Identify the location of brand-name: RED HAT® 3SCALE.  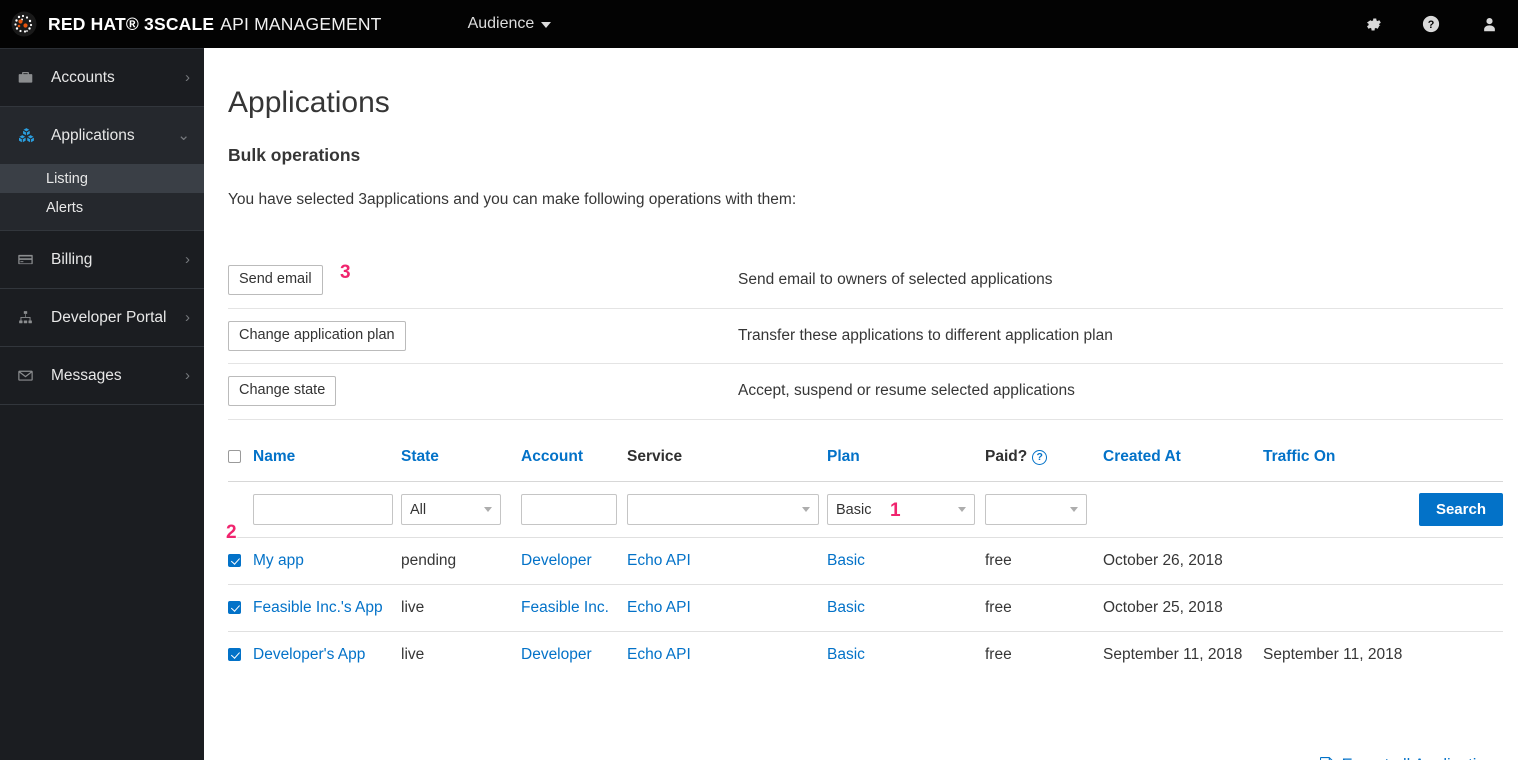
(131, 23).